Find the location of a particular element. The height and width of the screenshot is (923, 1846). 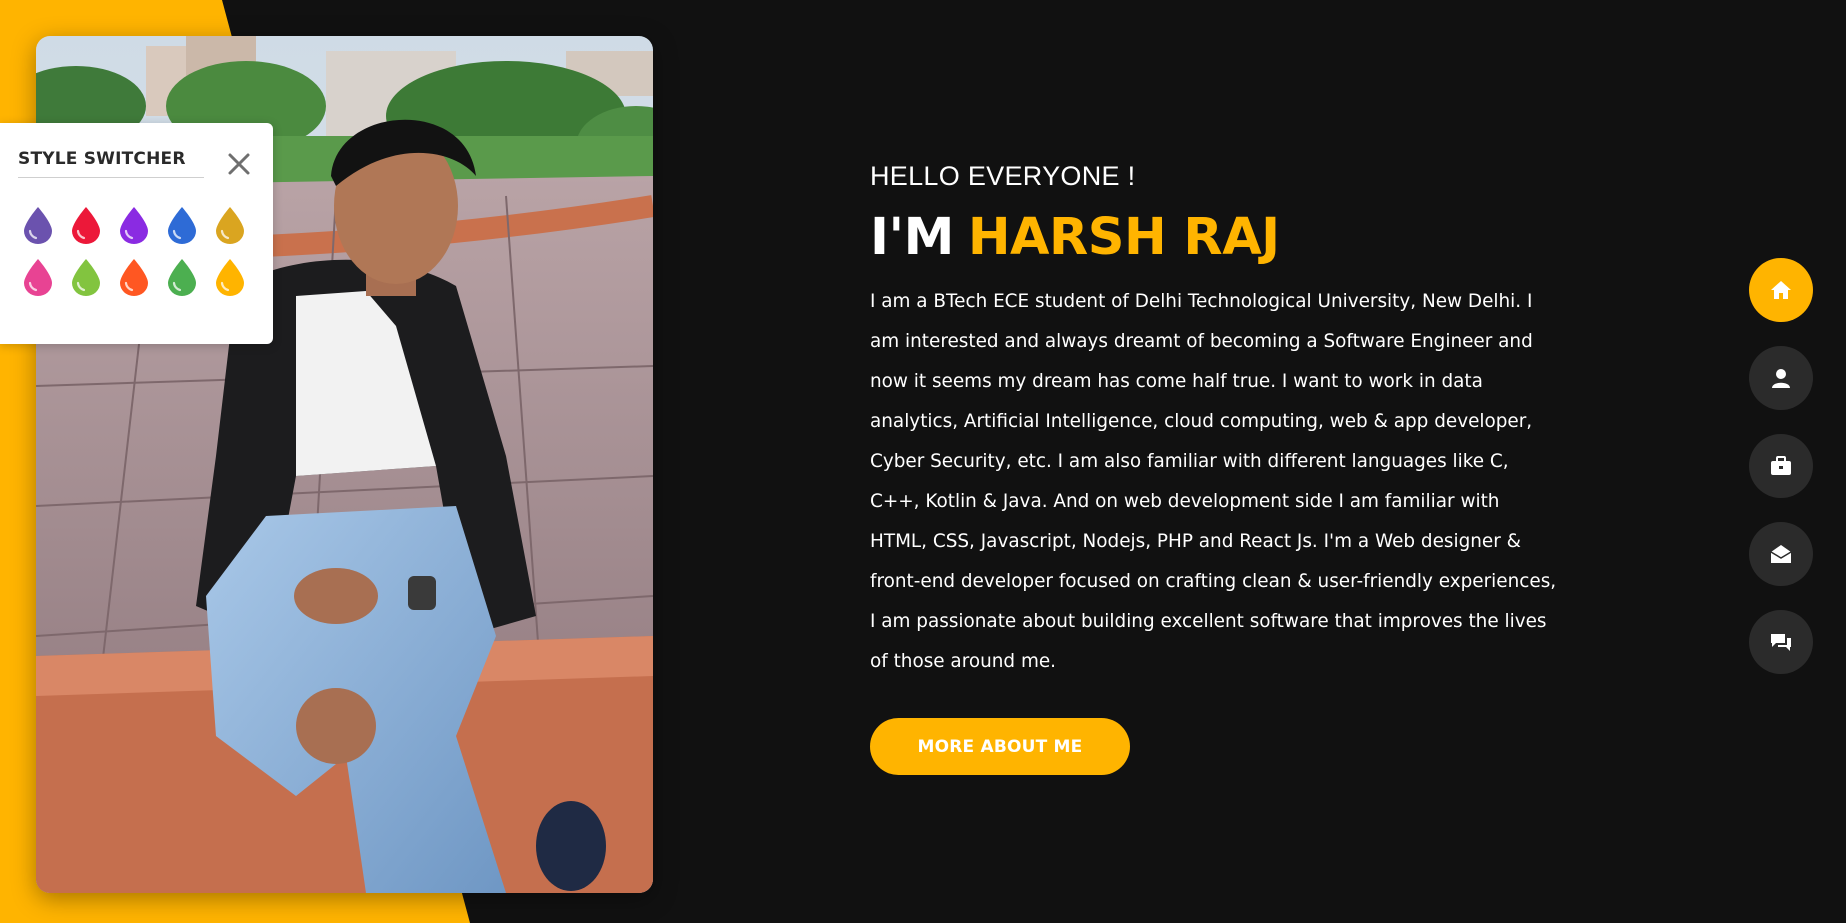

nav-button-user is located at coordinates (1781, 378).